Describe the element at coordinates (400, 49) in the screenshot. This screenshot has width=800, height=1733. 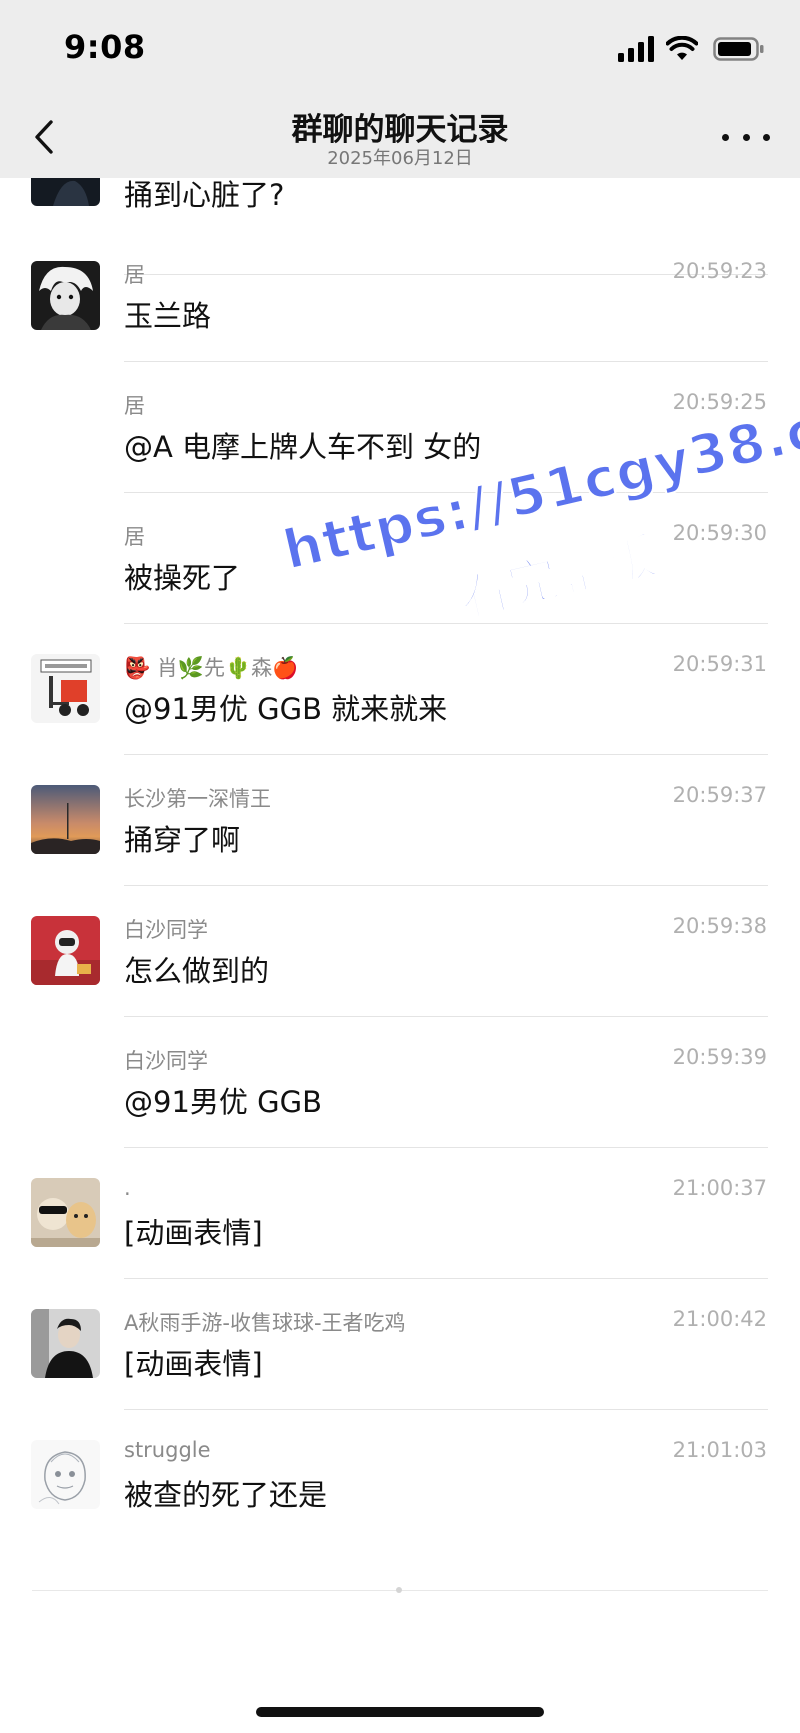
I see `status-bar: 9:08` at that location.